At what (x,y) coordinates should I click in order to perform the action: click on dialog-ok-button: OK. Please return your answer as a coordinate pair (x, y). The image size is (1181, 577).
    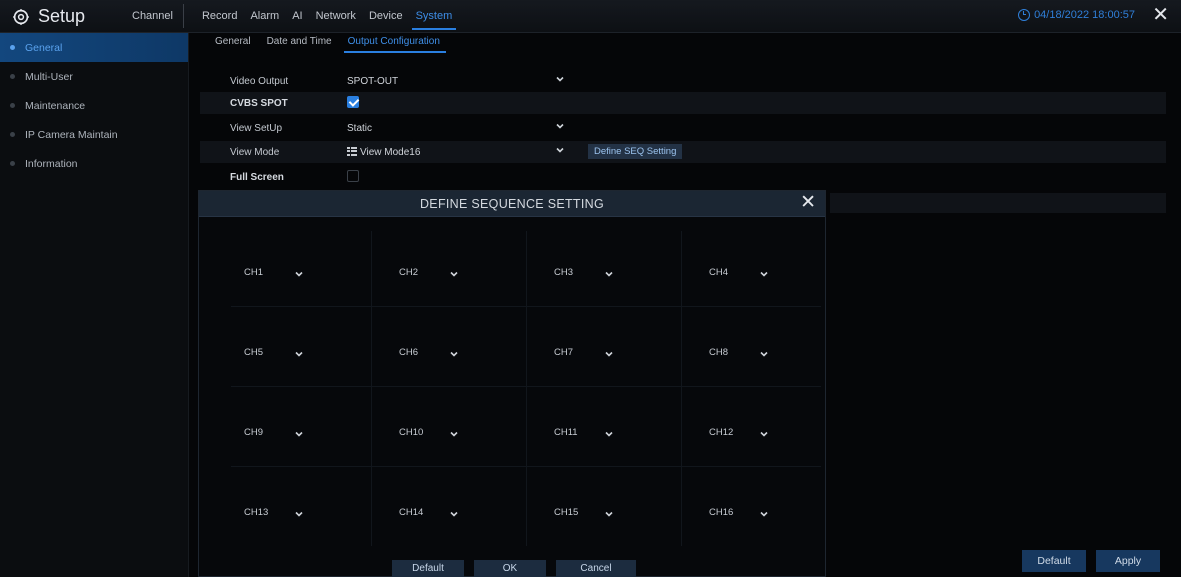
    Looking at the image, I should click on (510, 568).